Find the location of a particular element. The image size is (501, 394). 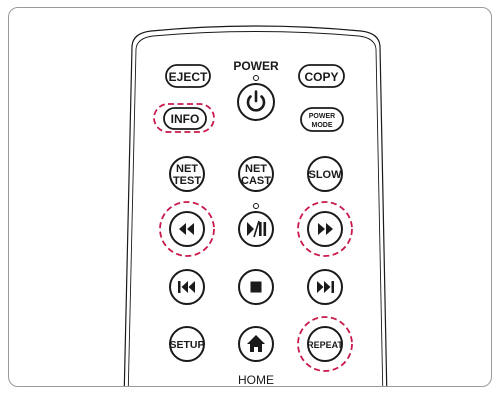

slow-label: SLOW is located at coordinates (326, 175).